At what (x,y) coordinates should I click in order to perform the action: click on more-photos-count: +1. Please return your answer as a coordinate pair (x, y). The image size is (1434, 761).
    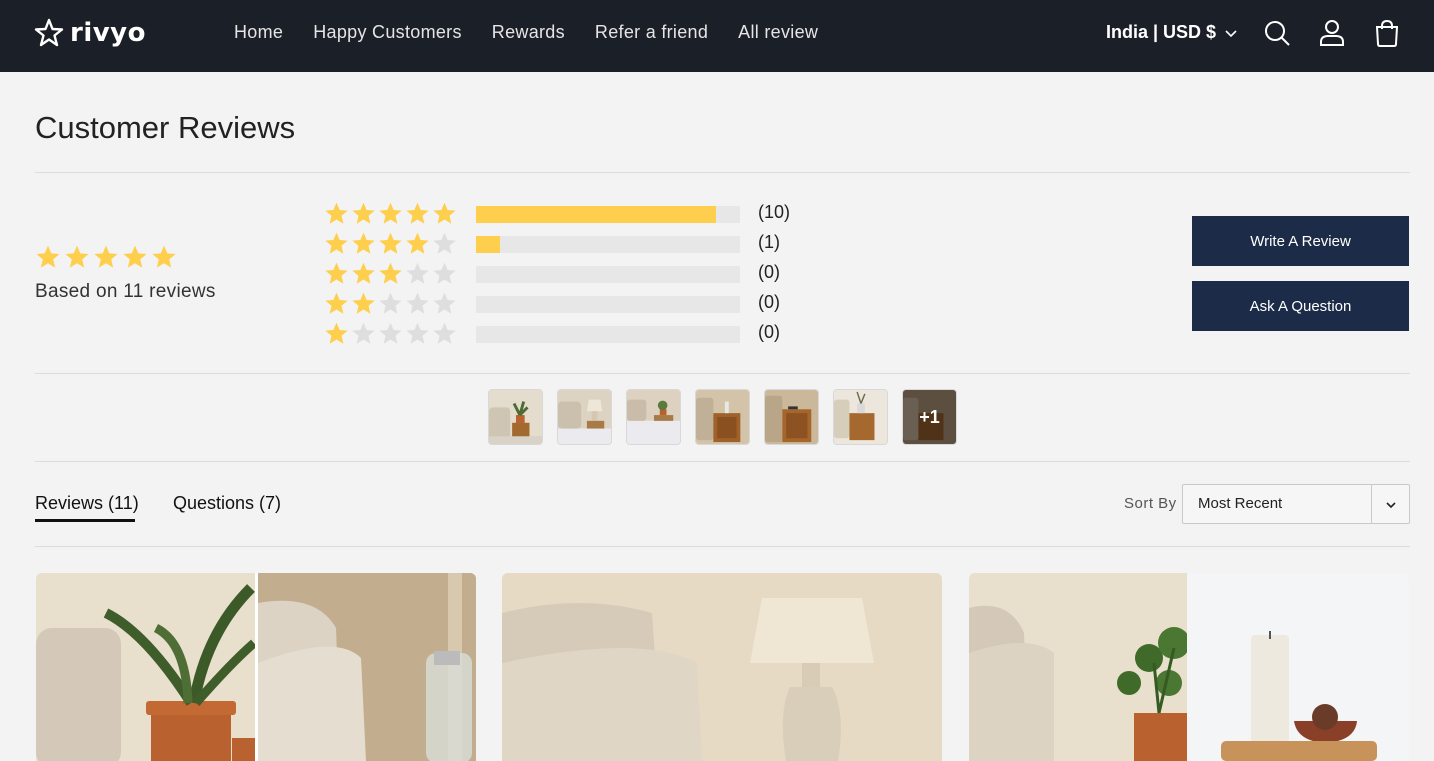
    Looking at the image, I should click on (929, 417).